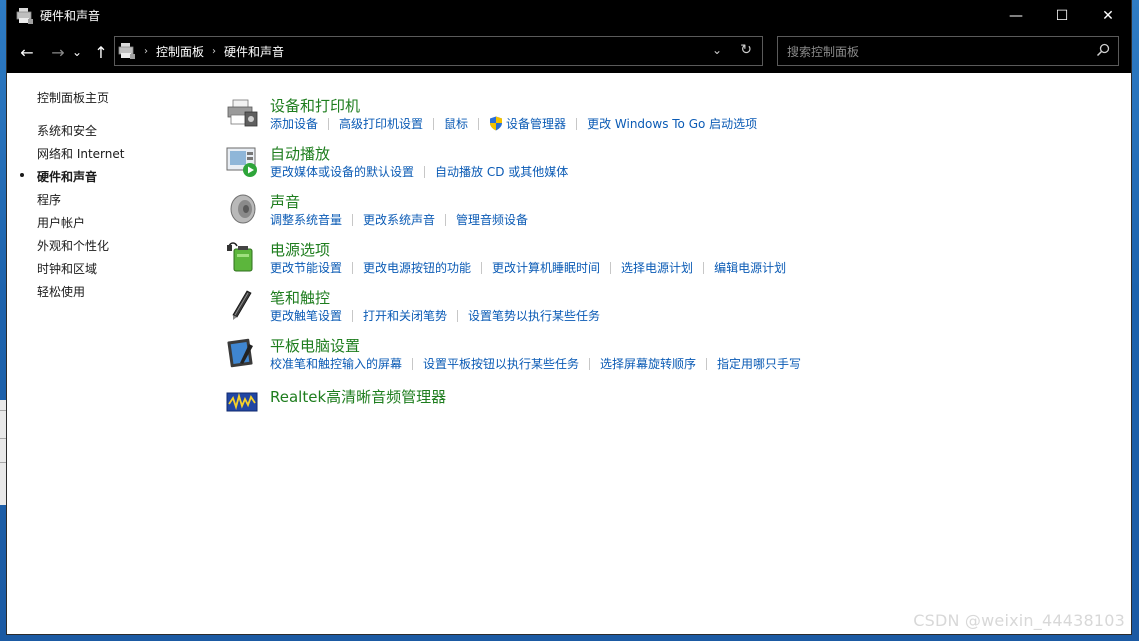 This screenshot has width=1139, height=641. What do you see at coordinates (759, 363) in the screenshot?
I see `link-handedness: 指定用哪只手写` at bounding box center [759, 363].